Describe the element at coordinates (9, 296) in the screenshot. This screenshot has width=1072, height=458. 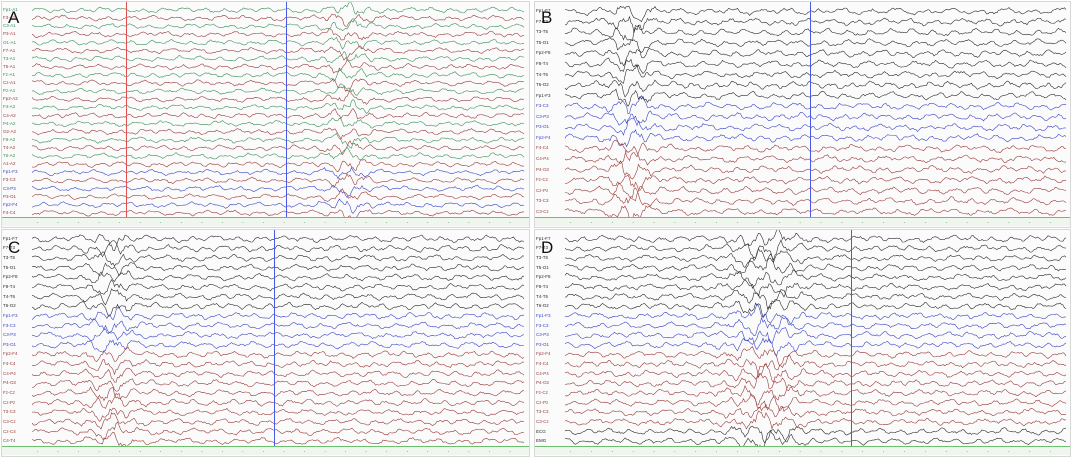
I see `channel-label: T4-T6` at that location.